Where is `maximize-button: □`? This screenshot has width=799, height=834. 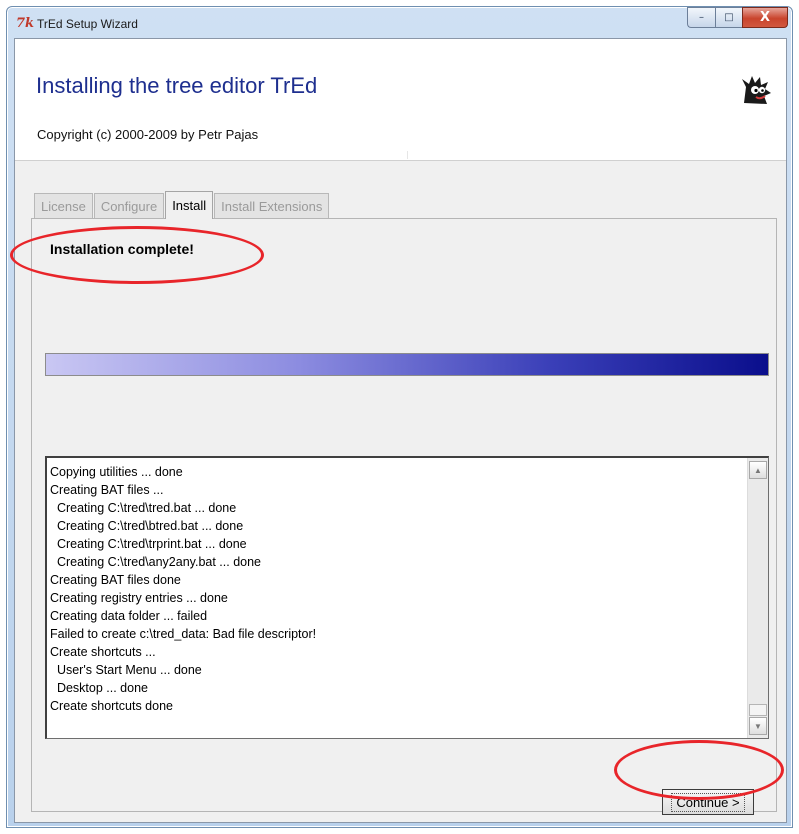
maximize-button: □ is located at coordinates (728, 17).